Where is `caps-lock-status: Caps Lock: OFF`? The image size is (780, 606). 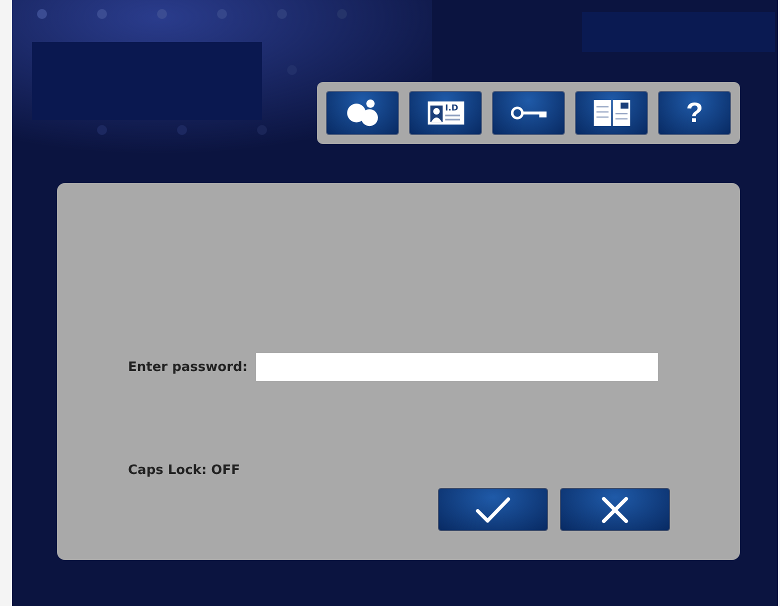
caps-lock-status: Caps Lock: OFF is located at coordinates (184, 470).